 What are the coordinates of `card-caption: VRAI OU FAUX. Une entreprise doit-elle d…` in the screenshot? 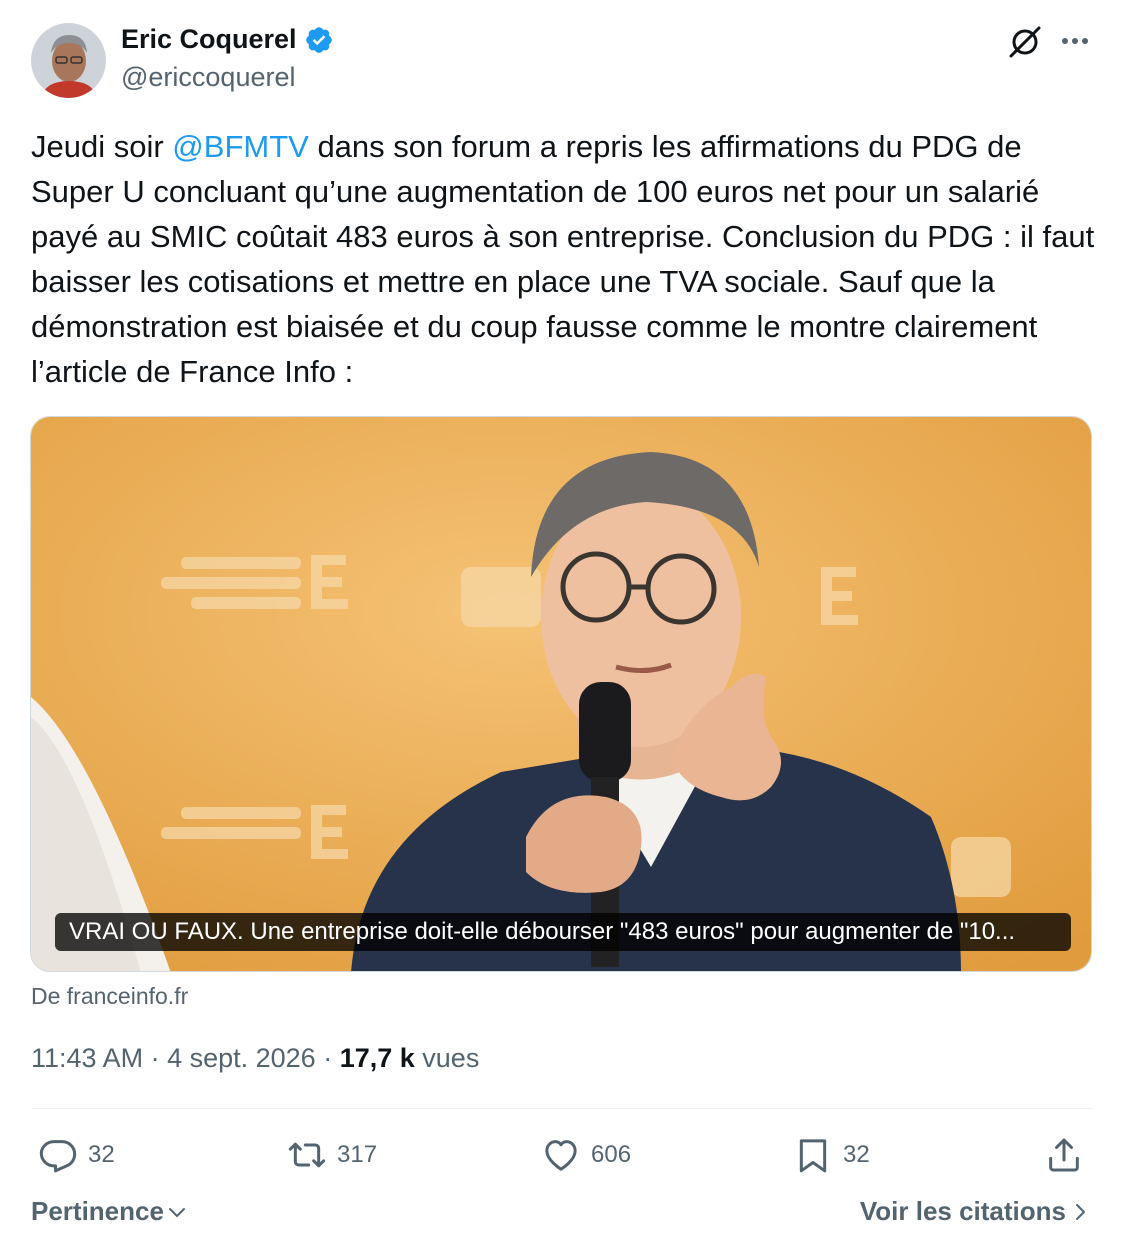 It's located at (563, 932).